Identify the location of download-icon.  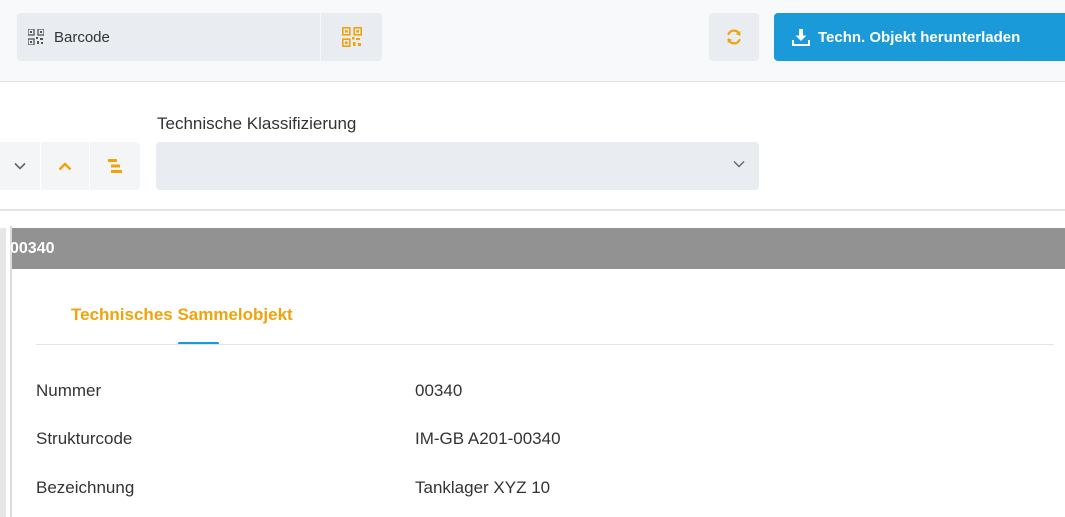
(801, 37).